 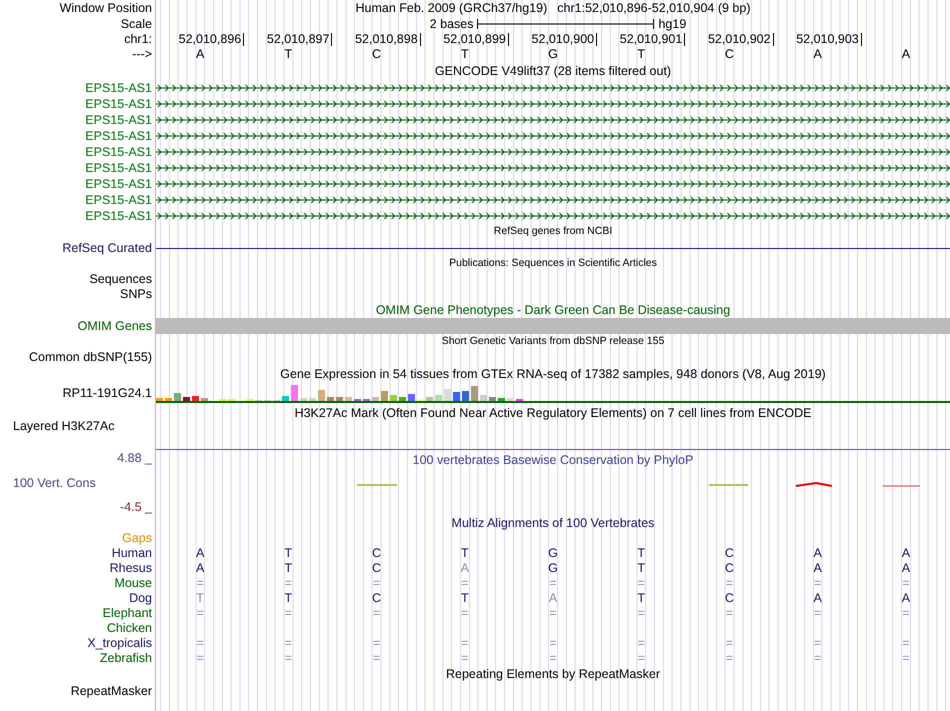 What do you see at coordinates (133, 583) in the screenshot?
I see `species-label: Mouse` at bounding box center [133, 583].